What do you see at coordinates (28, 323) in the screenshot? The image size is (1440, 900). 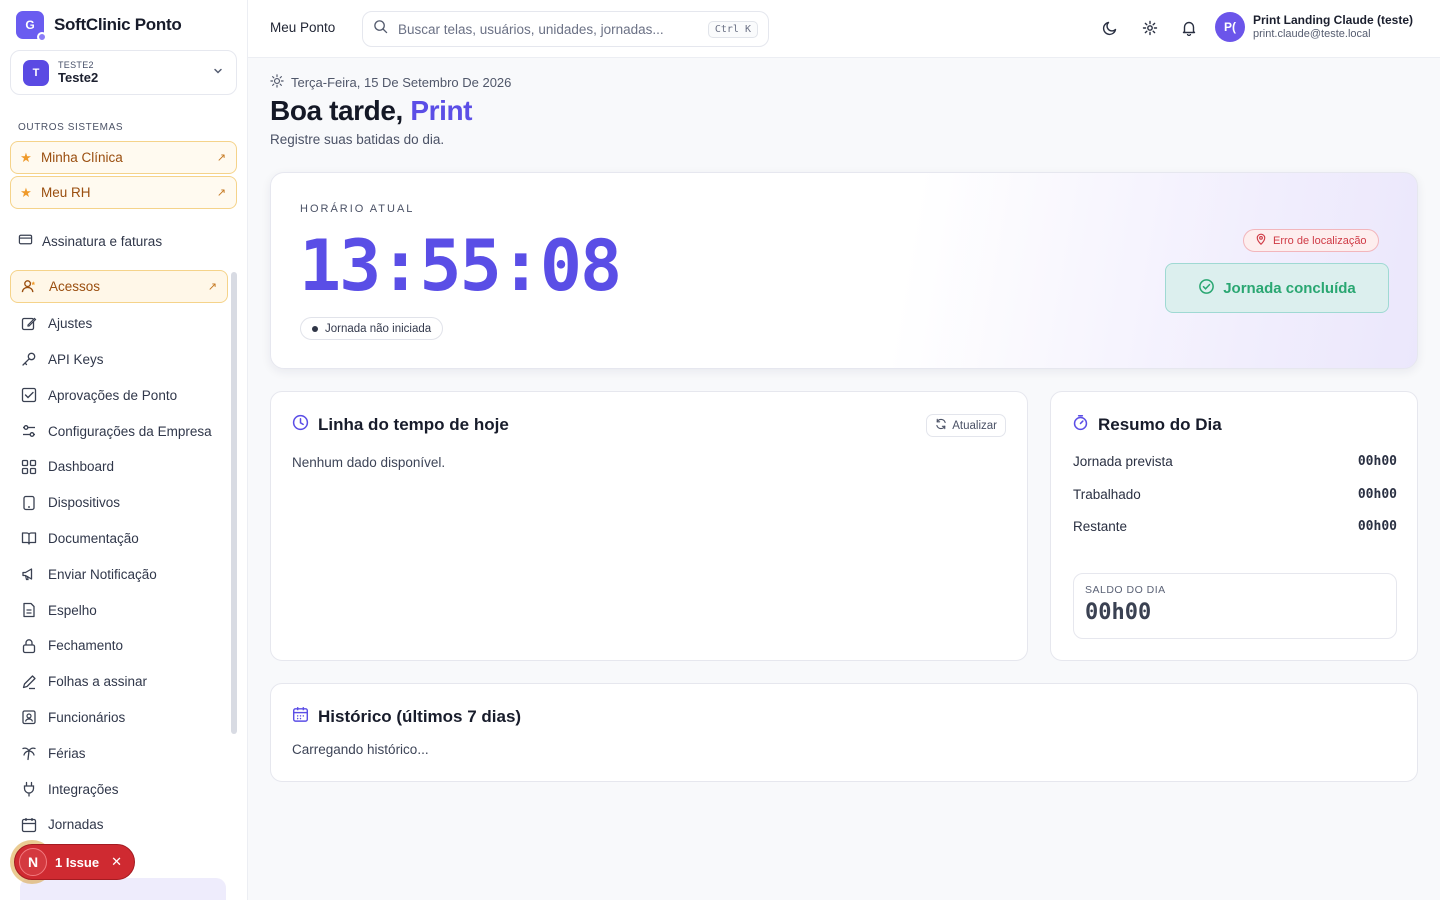 I see `edit-icon` at bounding box center [28, 323].